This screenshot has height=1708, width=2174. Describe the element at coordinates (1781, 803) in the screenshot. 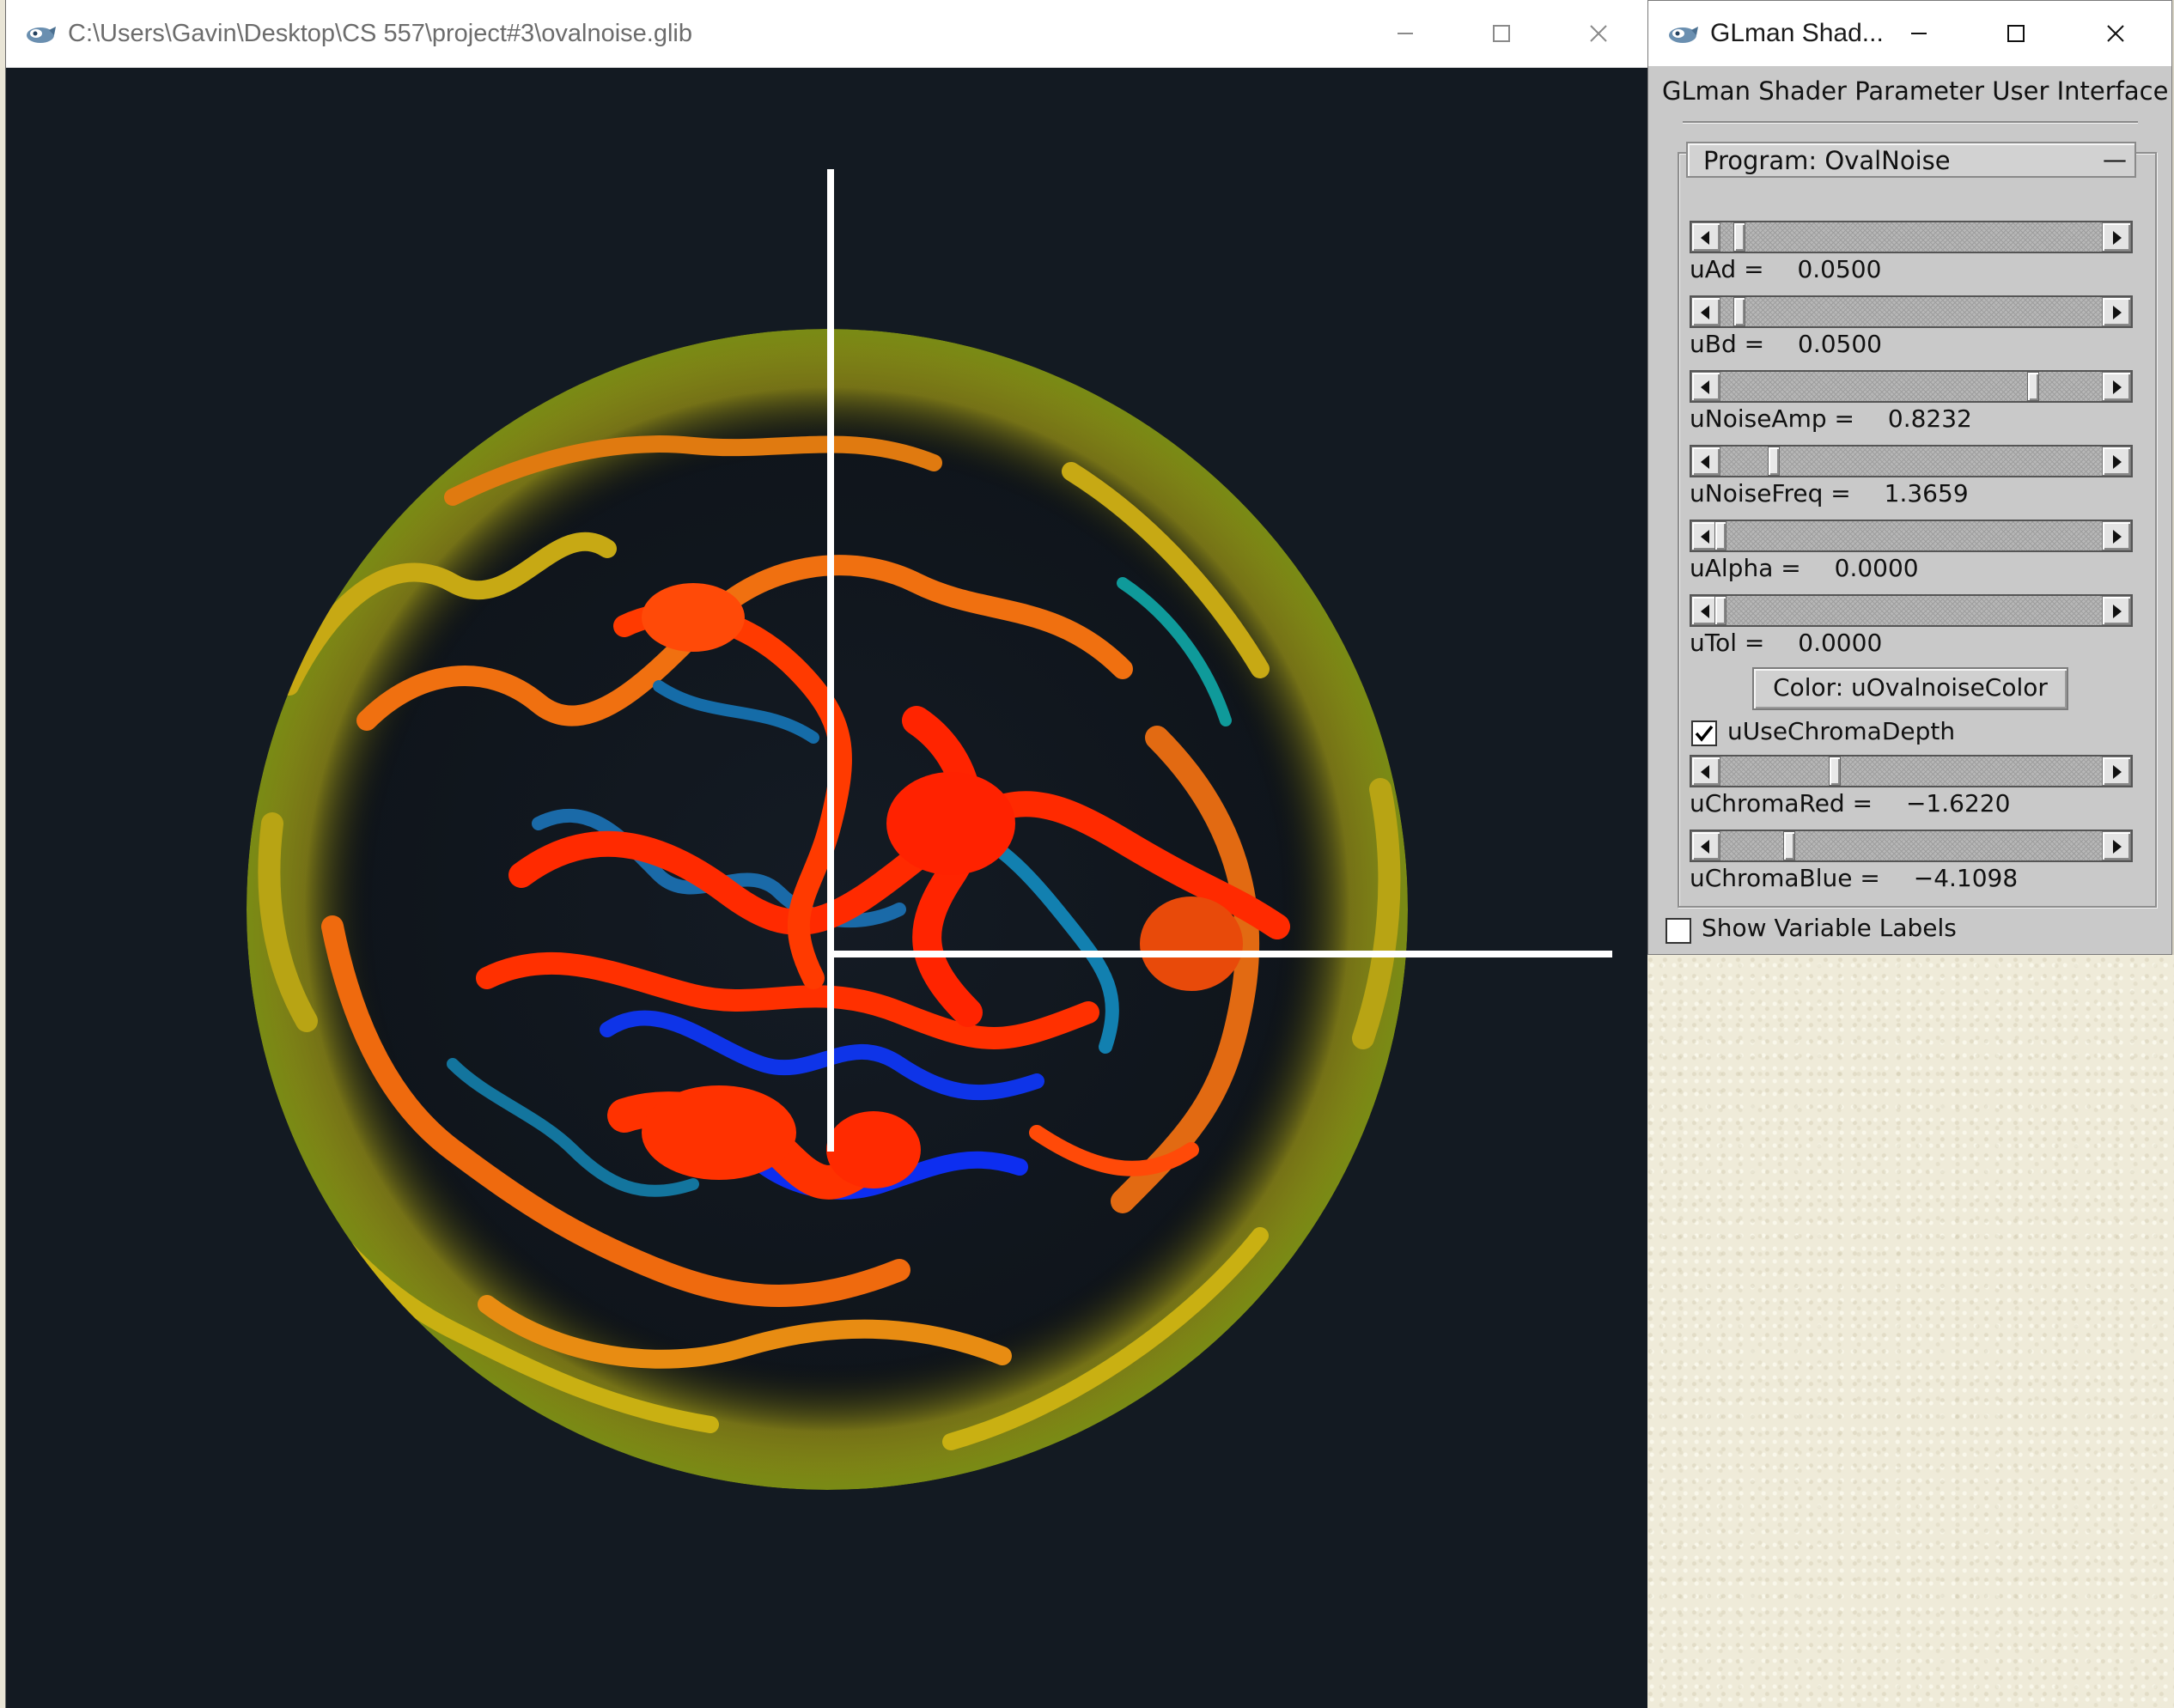

I see `param-name: uChromaRed =` at that location.